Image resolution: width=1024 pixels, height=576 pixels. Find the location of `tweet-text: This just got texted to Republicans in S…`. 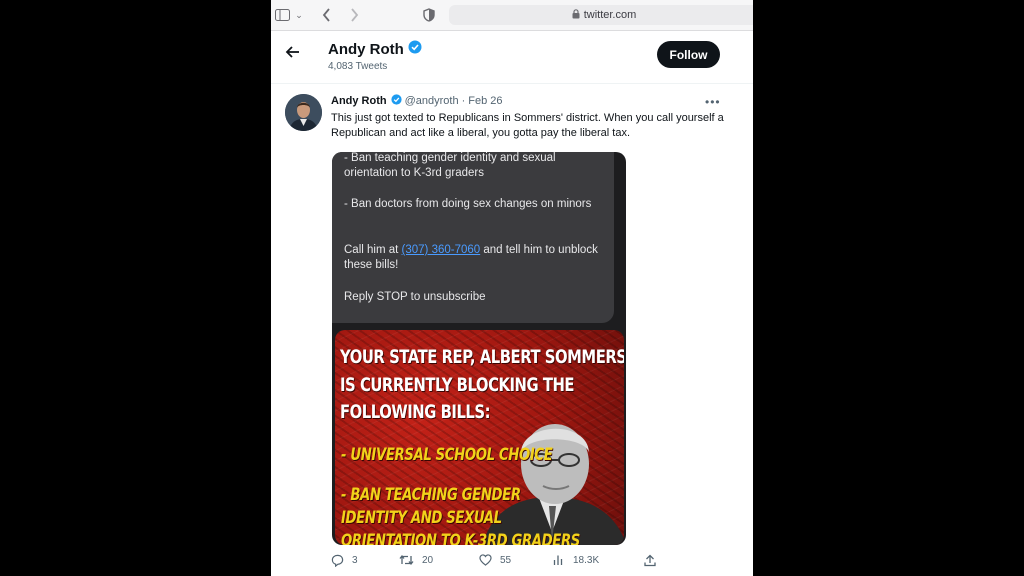

tweet-text: This just got texted to Republicans in S… is located at coordinates (527, 125).